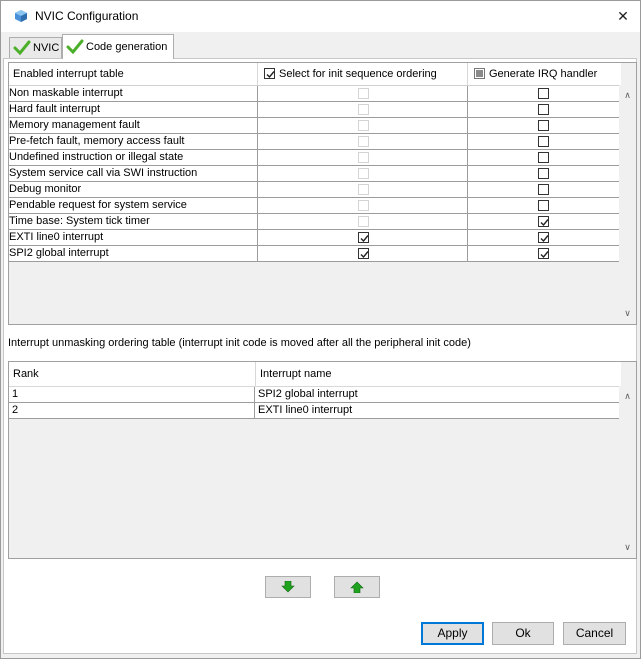 The width and height of the screenshot is (643, 661). Describe the element at coordinates (133, 189) in the screenshot. I see `interrupt-name-cell: Debug monitor` at that location.